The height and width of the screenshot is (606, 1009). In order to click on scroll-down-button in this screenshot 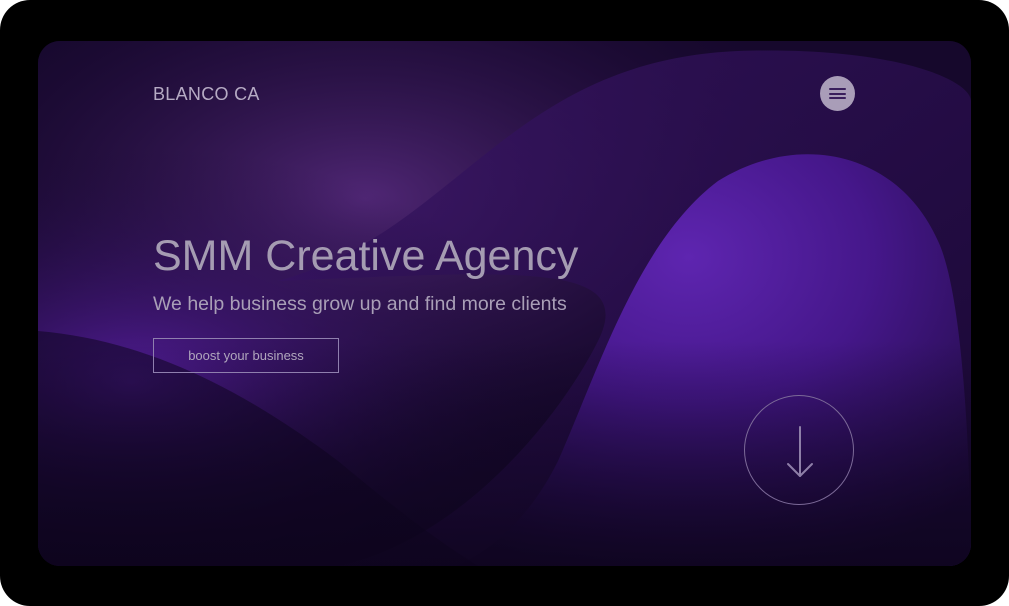, I will do `click(799, 450)`.